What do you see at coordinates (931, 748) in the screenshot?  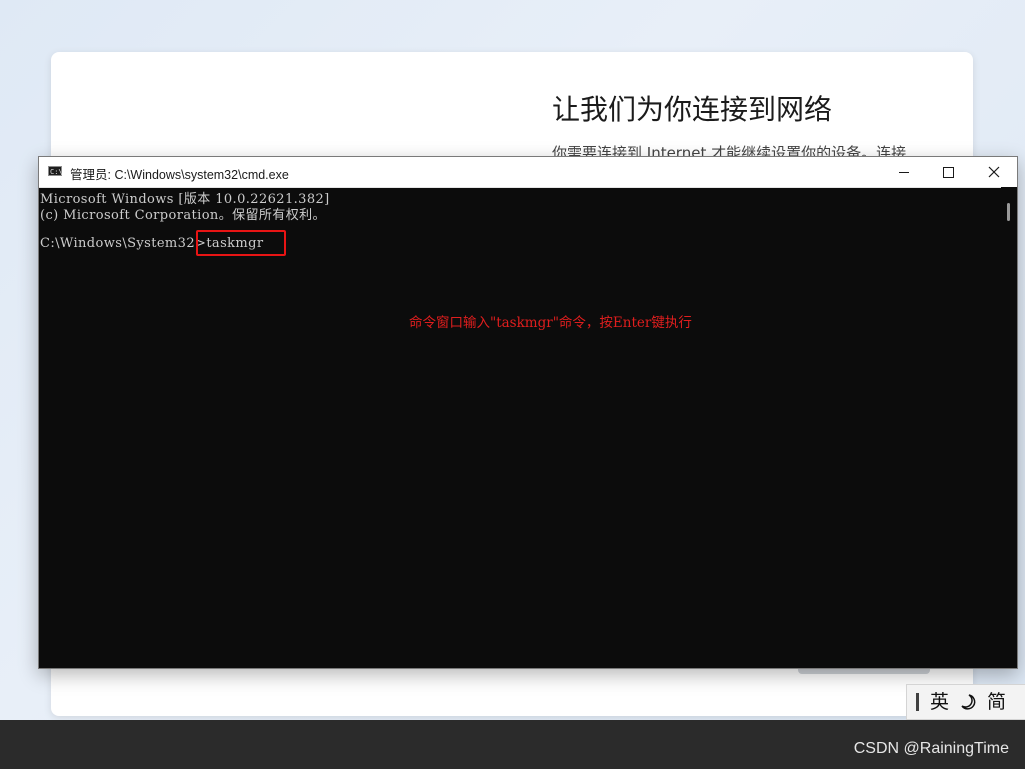 I see `watermark-text: CSDN @RainingTime` at bounding box center [931, 748].